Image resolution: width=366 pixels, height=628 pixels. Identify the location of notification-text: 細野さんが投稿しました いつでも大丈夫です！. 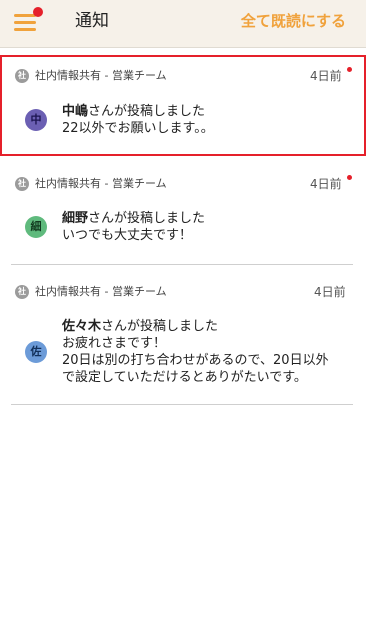
(133, 227).